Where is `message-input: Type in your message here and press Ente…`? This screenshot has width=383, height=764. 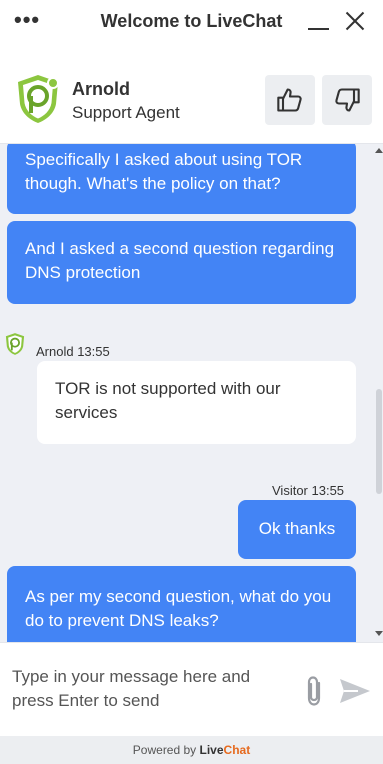
message-input: Type in your message here and press Ente… is located at coordinates (152, 689).